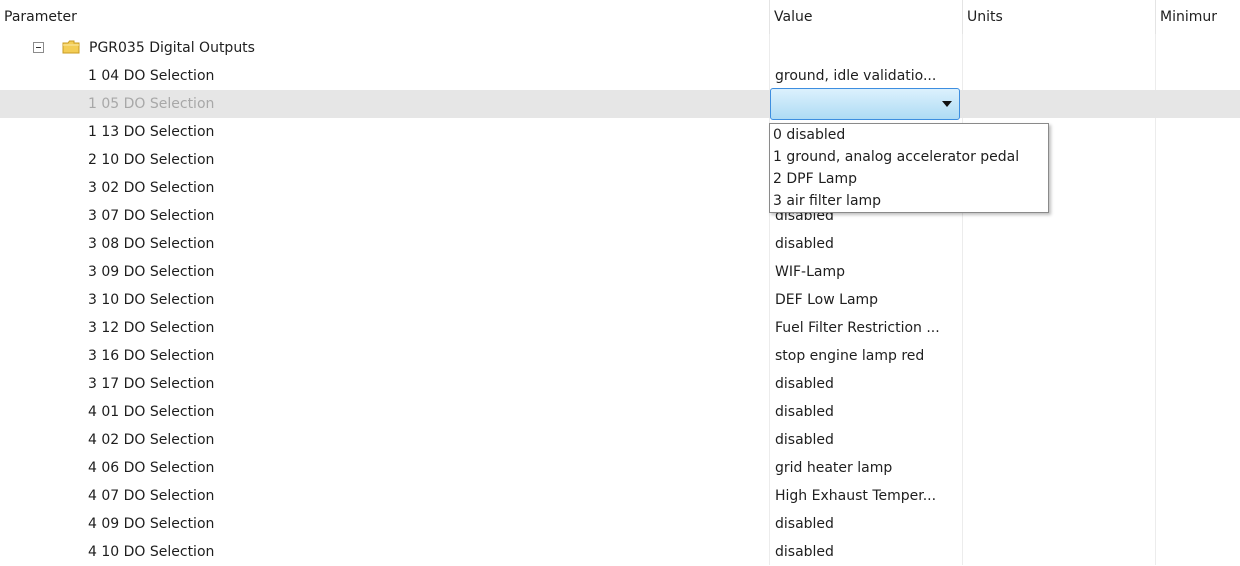 The image size is (1240, 566). I want to click on table-row: 1 13 DO Selection, so click(620, 132).